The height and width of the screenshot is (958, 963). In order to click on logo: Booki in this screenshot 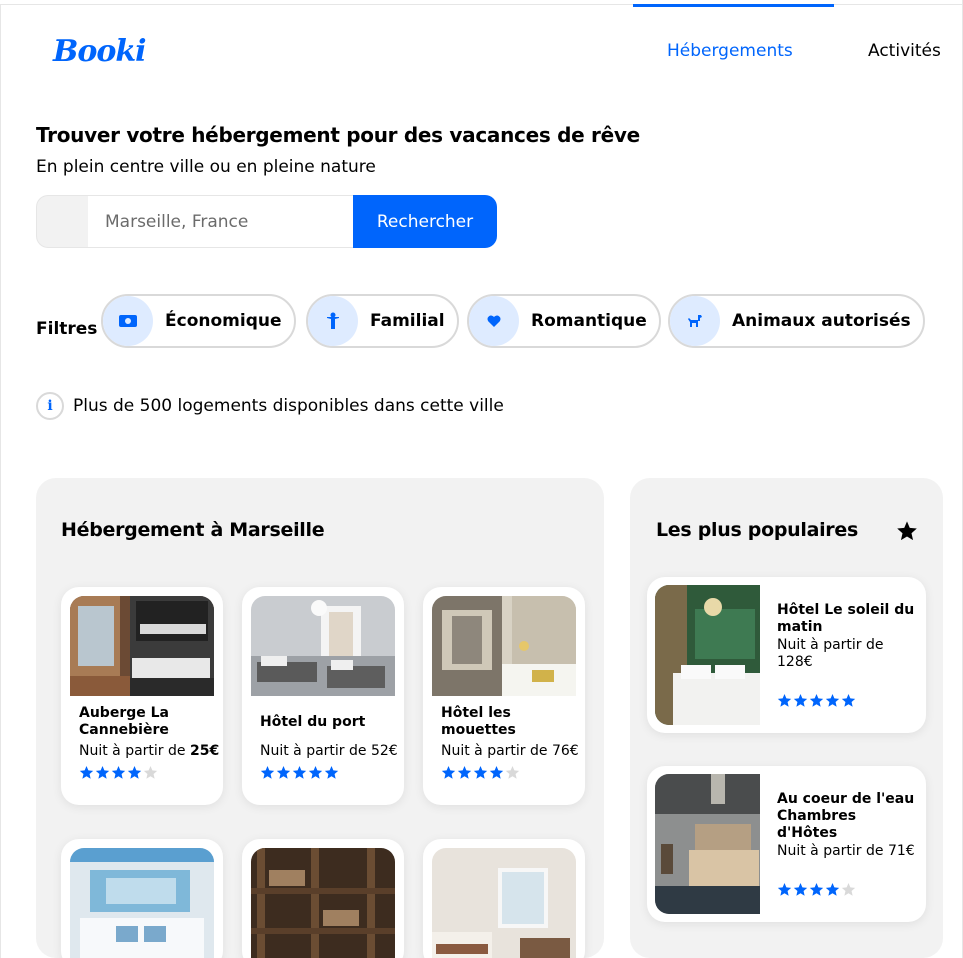, I will do `click(100, 51)`.